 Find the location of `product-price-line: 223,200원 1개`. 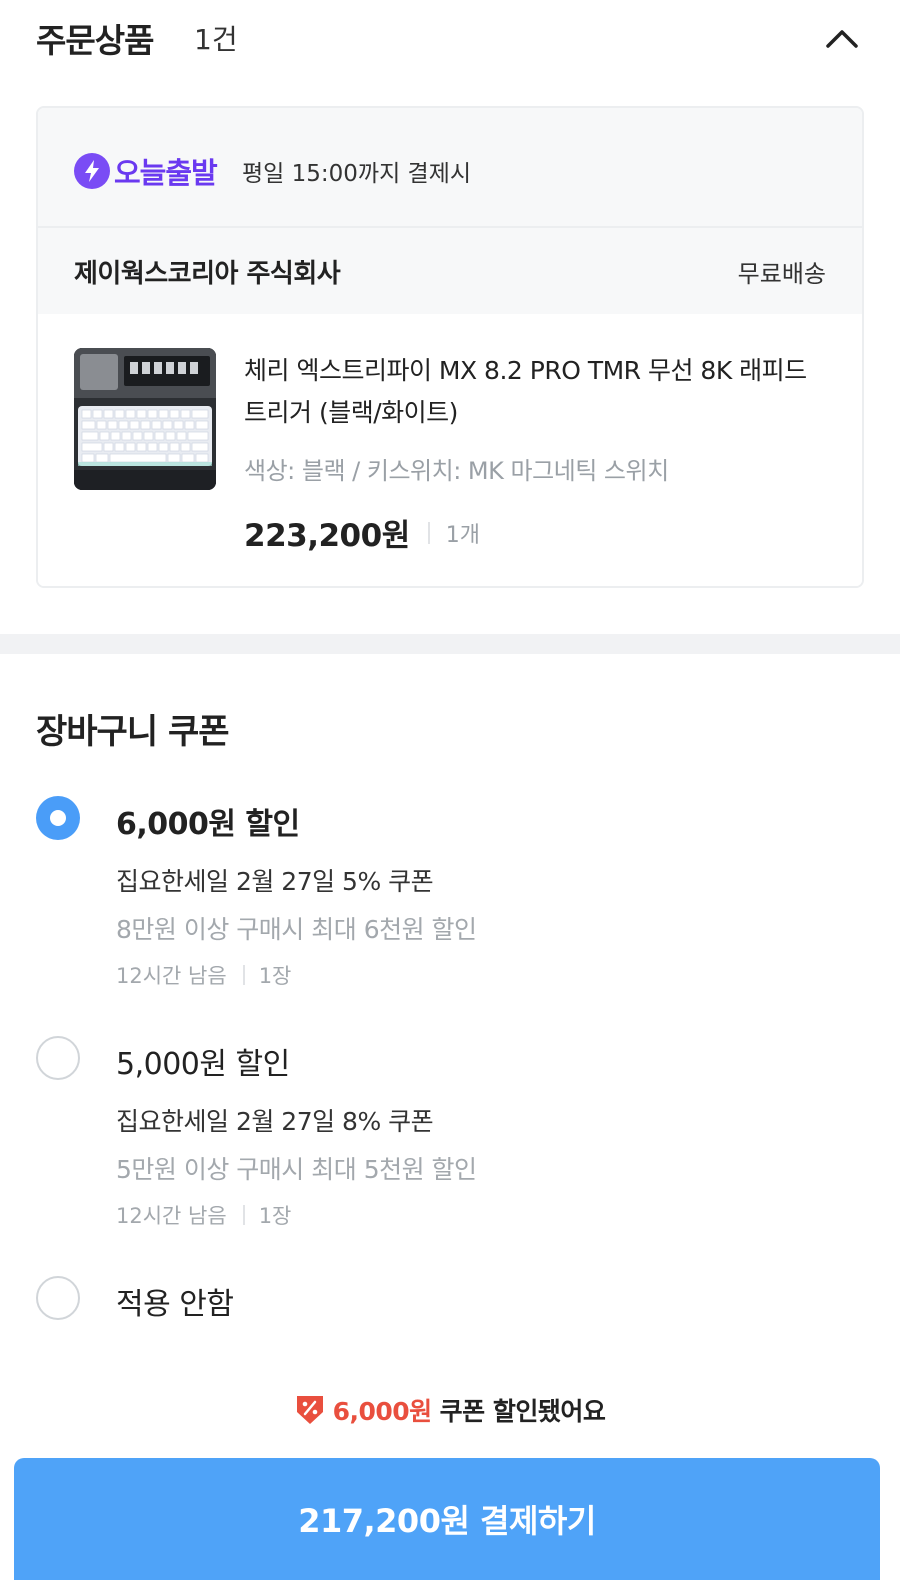

product-price-line: 223,200원 1개 is located at coordinates (362, 532).